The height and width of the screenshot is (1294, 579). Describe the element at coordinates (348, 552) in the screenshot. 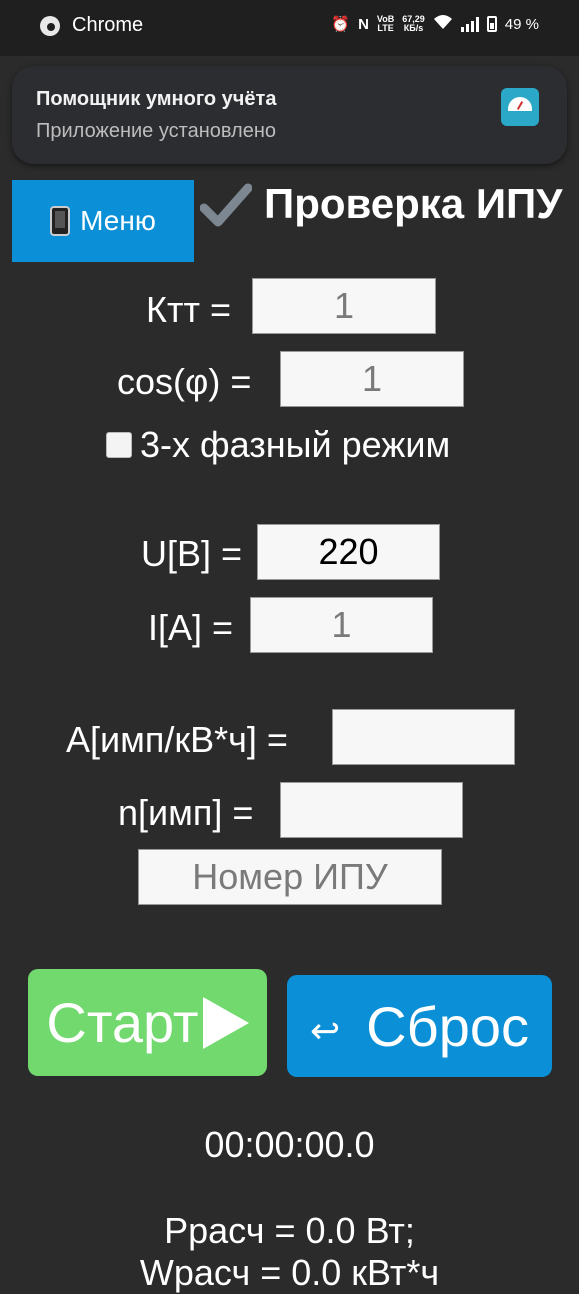

I see `voltage-input` at that location.